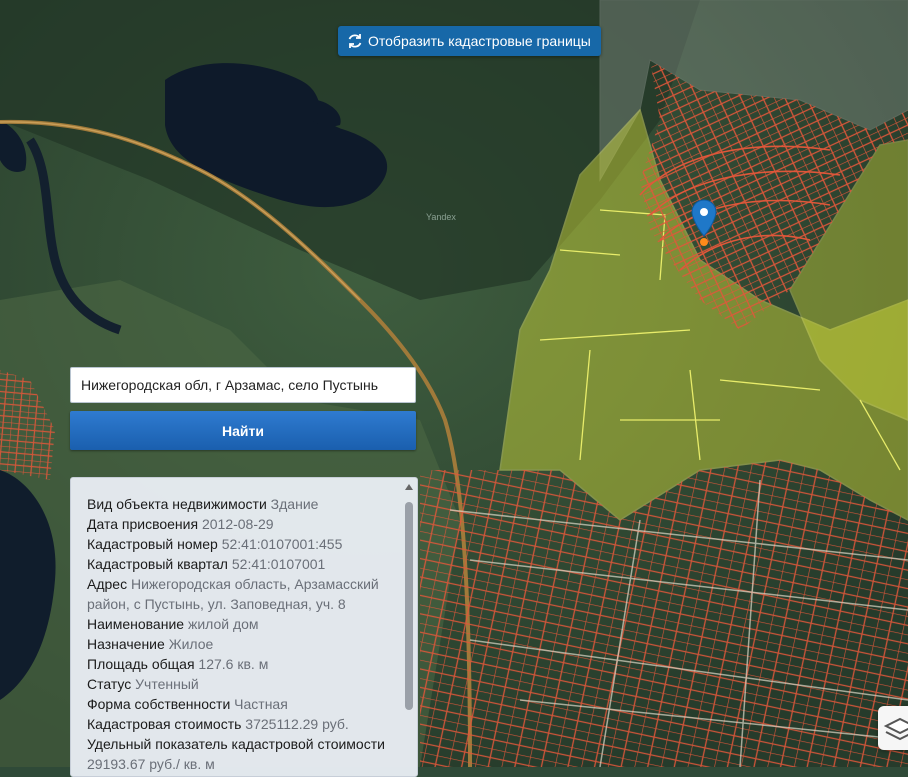 This screenshot has width=908, height=777. I want to click on info-row: Кадастровый квартал 52:41:0107001, so click(243, 564).